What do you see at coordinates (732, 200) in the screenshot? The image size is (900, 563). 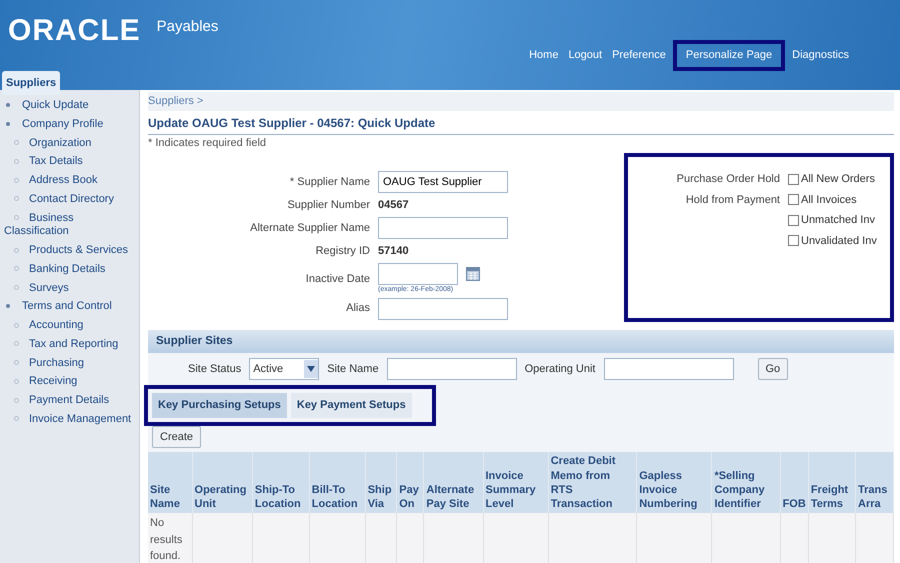 I see `hold-label: Hold from Payment` at bounding box center [732, 200].